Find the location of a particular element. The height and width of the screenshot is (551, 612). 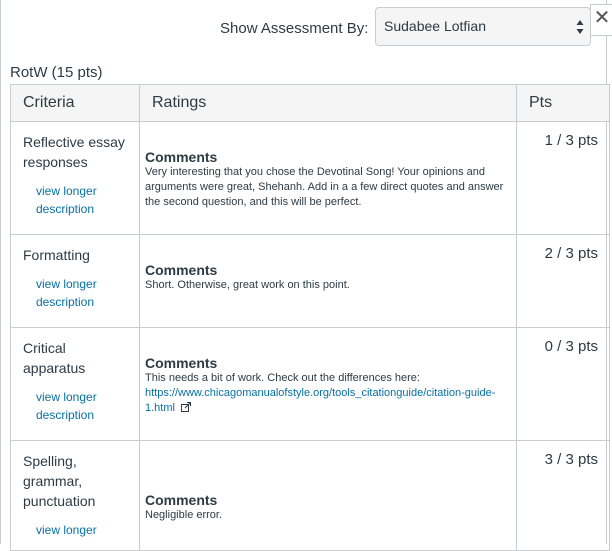

close-icon: ✕ is located at coordinates (602, 18).